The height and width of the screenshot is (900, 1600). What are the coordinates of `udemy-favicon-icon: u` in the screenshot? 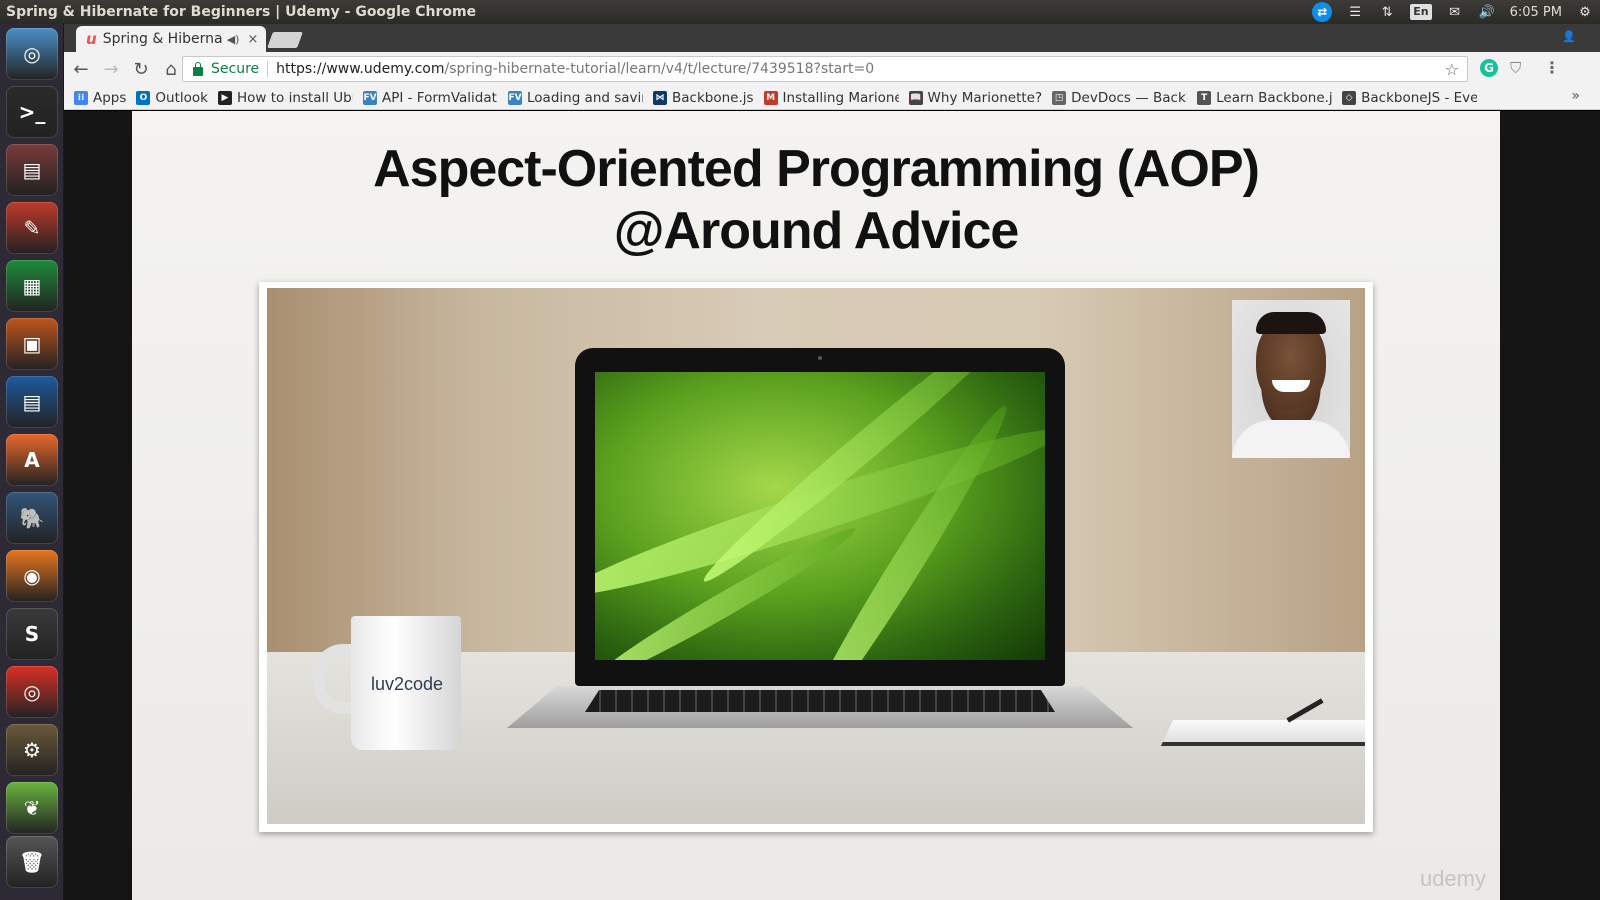 It's located at (91, 39).